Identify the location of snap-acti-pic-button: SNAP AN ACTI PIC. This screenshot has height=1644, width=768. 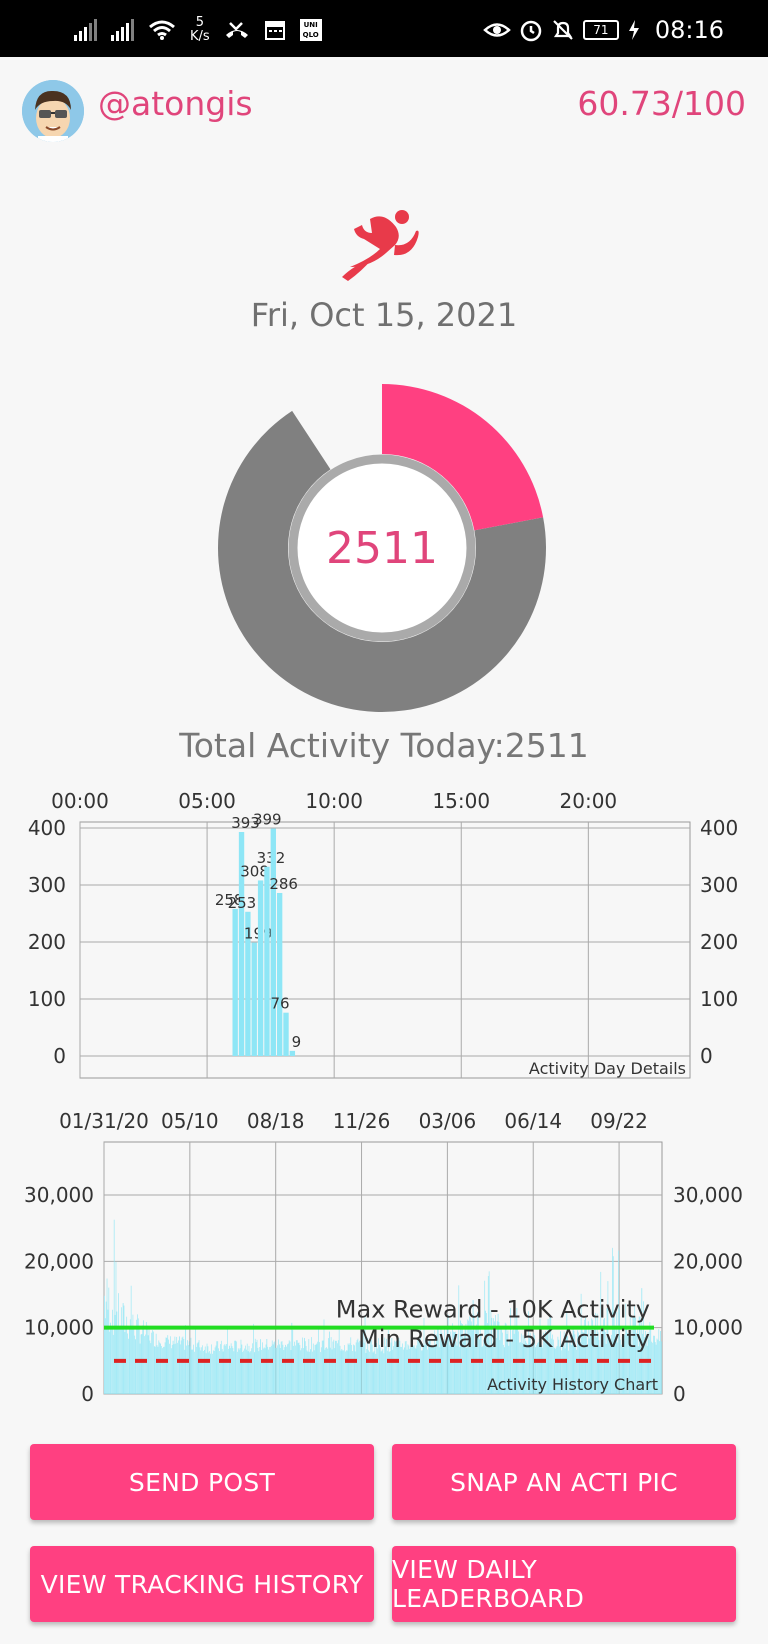
(564, 1482).